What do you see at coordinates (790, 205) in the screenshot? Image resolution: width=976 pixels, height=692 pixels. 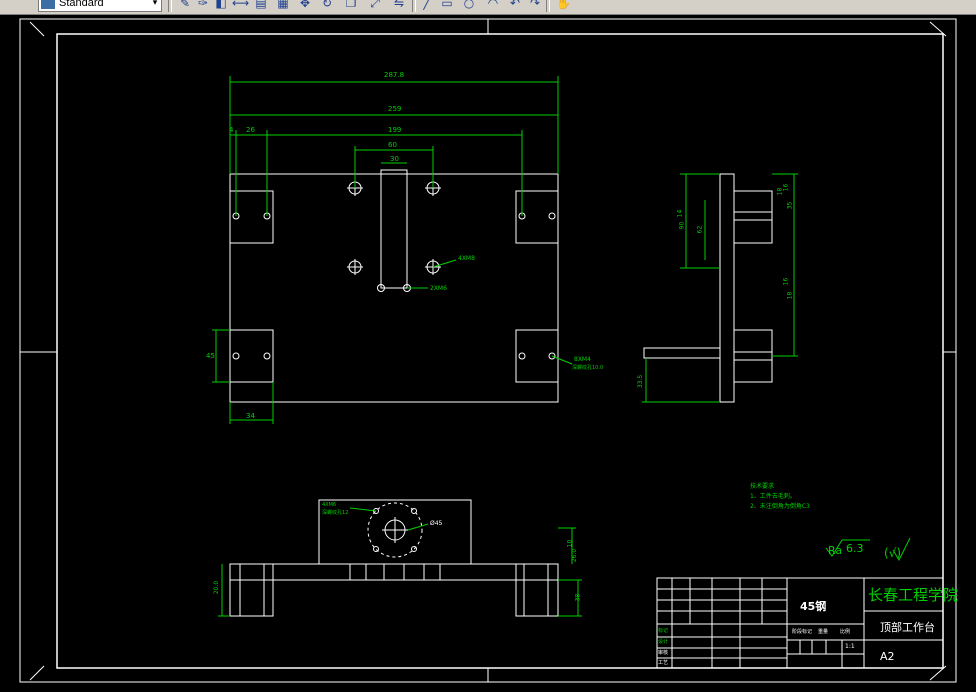 I see `side-dim-35: 35` at bounding box center [790, 205].